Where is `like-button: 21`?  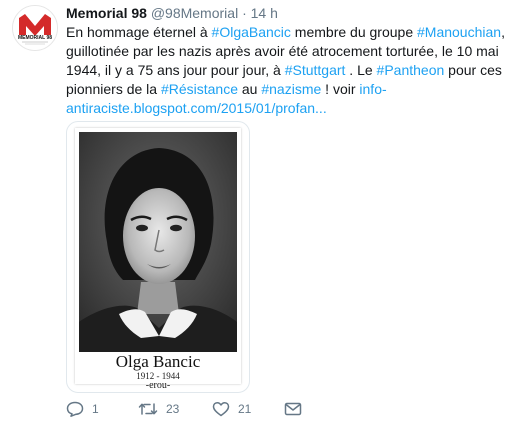
like-button: 21 is located at coordinates (231, 409).